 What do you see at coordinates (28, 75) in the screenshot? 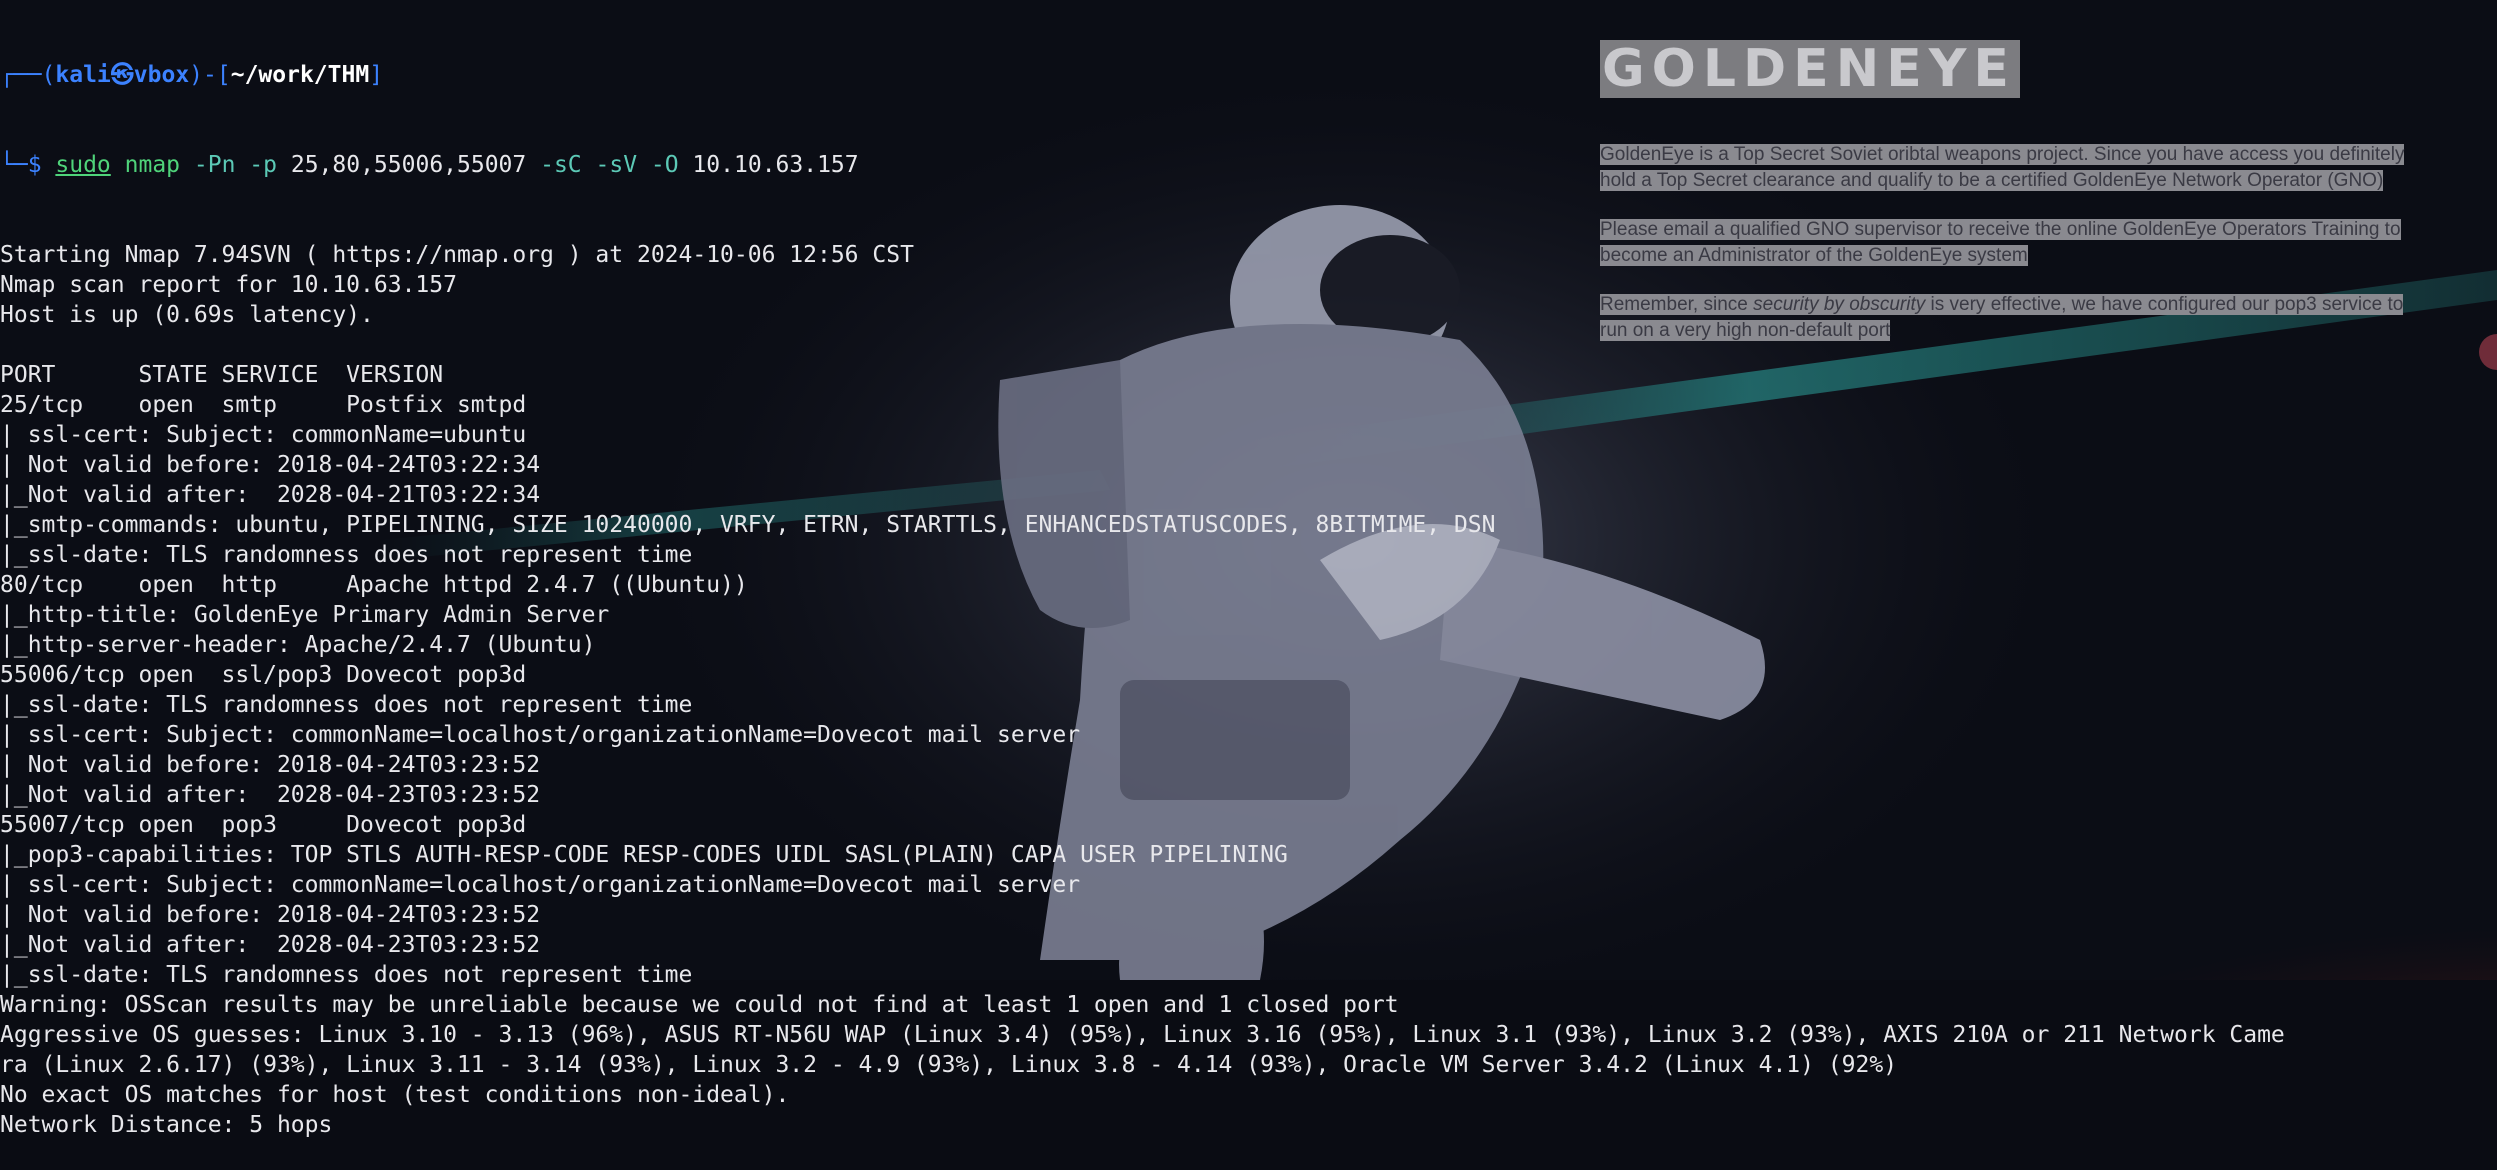
I see `prompt-corner: ┌──(` at bounding box center [28, 75].